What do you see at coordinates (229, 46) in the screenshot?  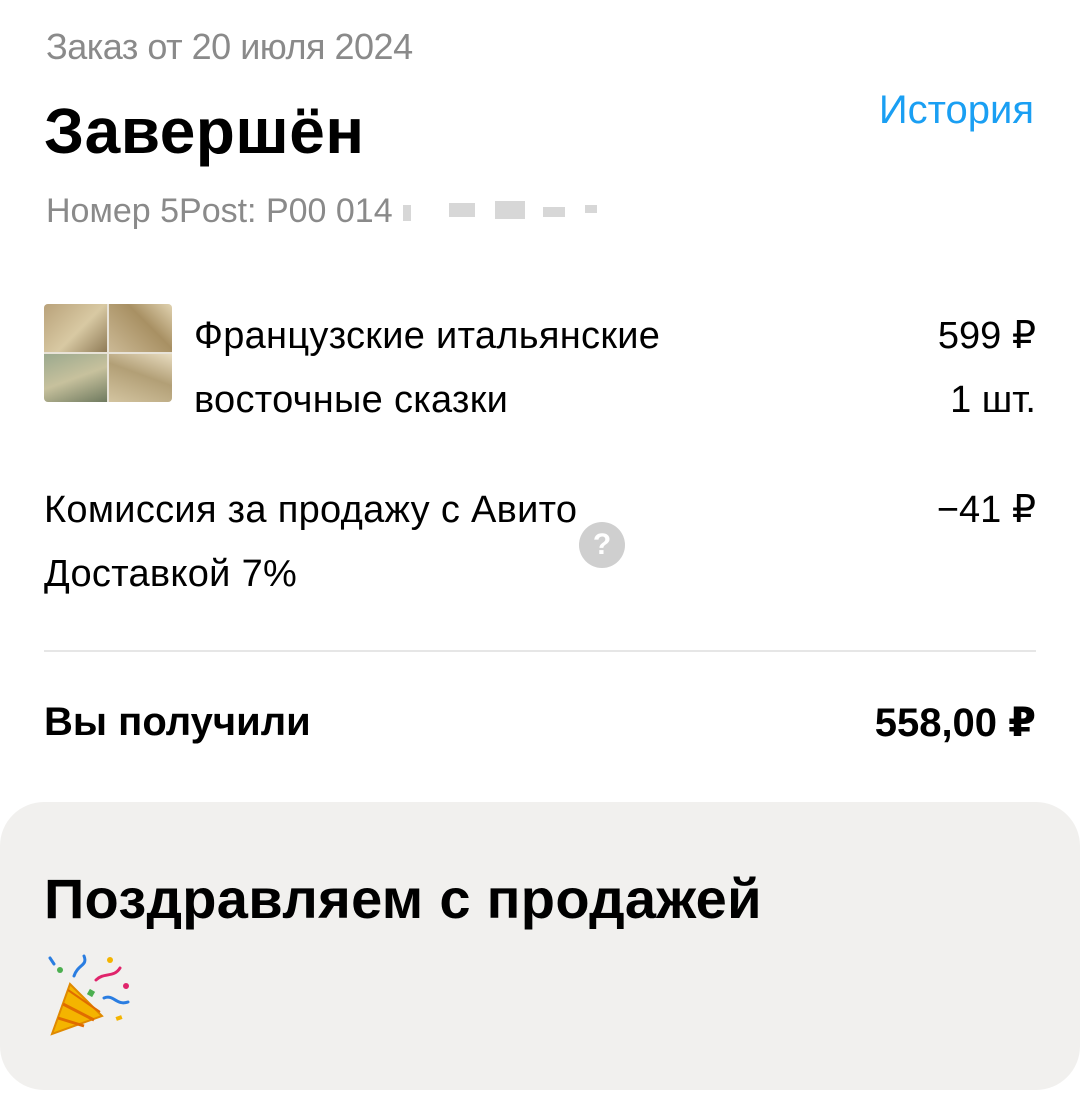 I see `order-date: Заказ от 20 июля 2024` at bounding box center [229, 46].